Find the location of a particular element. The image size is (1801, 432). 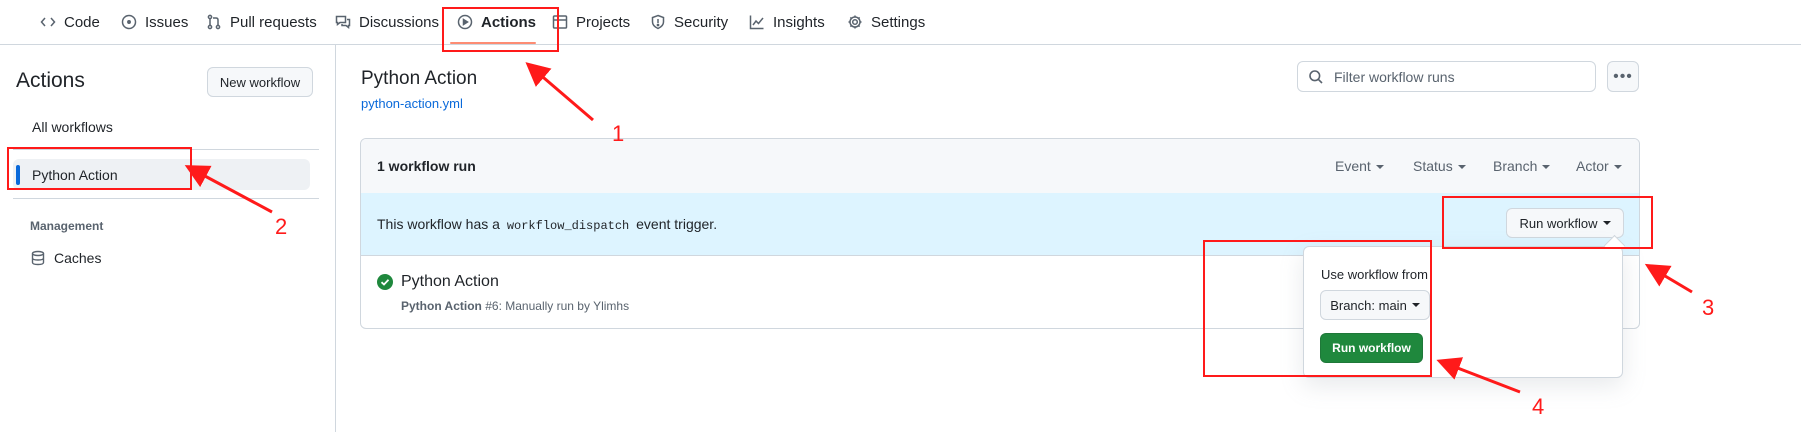

annotation-label-3: 3 is located at coordinates (1708, 307).